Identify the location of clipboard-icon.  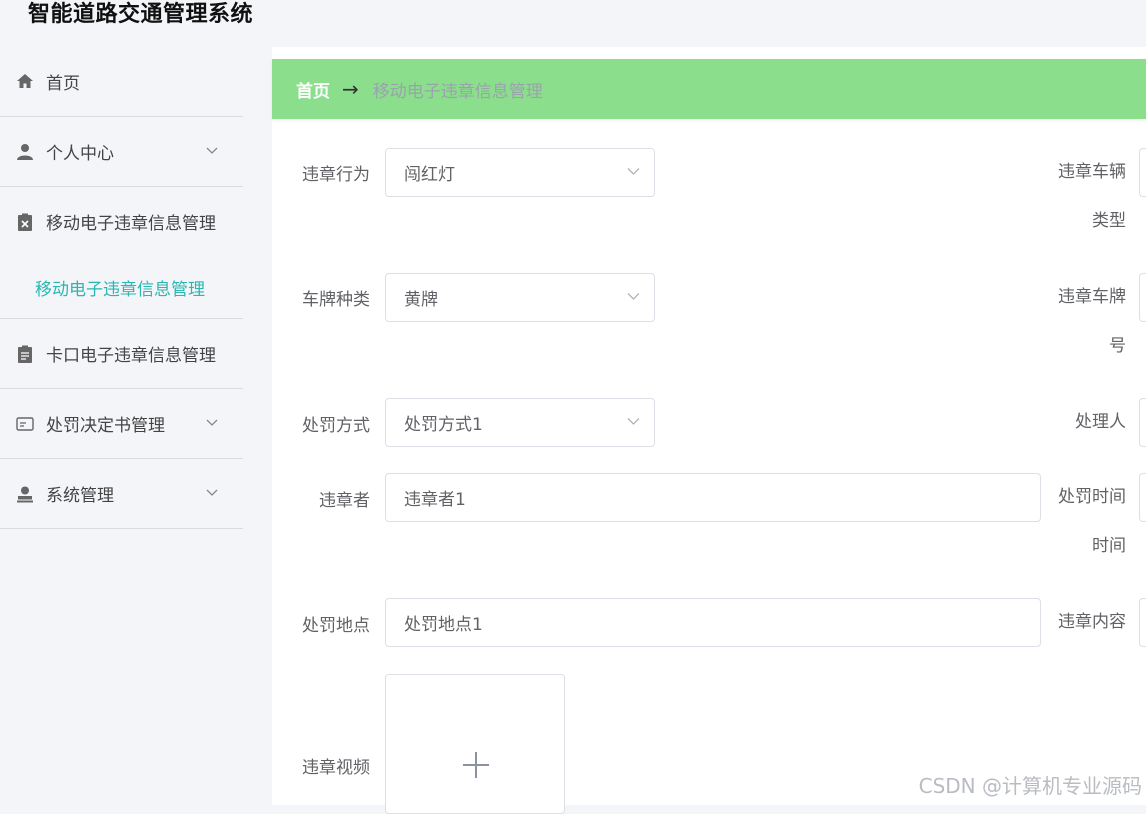
(25, 354).